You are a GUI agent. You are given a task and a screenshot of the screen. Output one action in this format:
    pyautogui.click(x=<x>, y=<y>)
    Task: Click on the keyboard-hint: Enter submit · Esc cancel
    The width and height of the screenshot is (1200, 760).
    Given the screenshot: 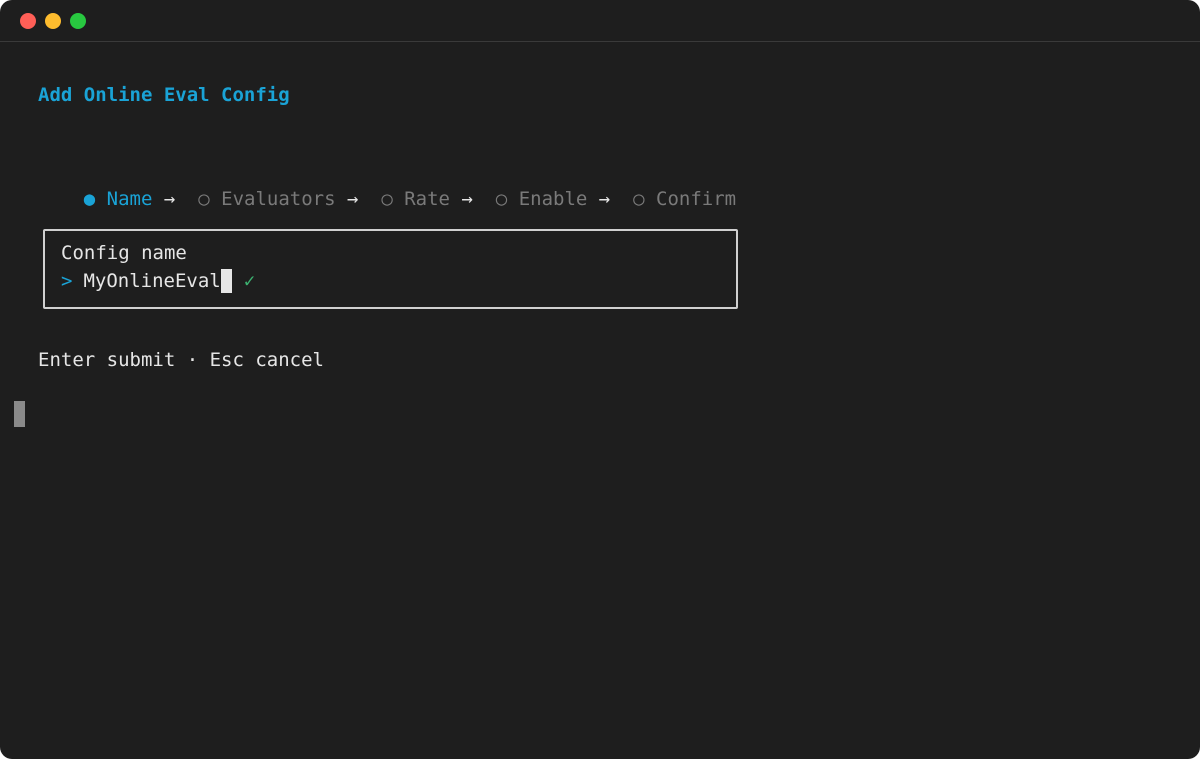 What is the action you would take?
    pyautogui.click(x=181, y=360)
    